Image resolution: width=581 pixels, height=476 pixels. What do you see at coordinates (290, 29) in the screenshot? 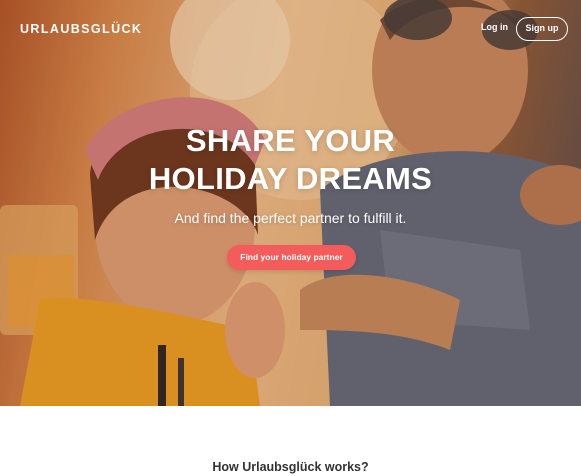
I see `top-navigation: URLAUBSGLÜCK Log in Sign up` at bounding box center [290, 29].